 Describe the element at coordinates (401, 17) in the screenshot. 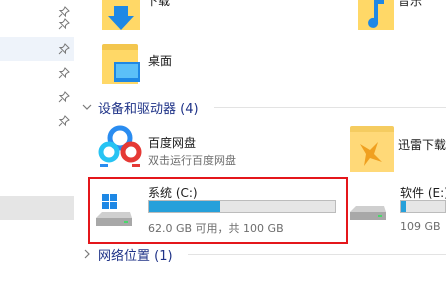

I see `folder-tile-music: 音乐` at that location.